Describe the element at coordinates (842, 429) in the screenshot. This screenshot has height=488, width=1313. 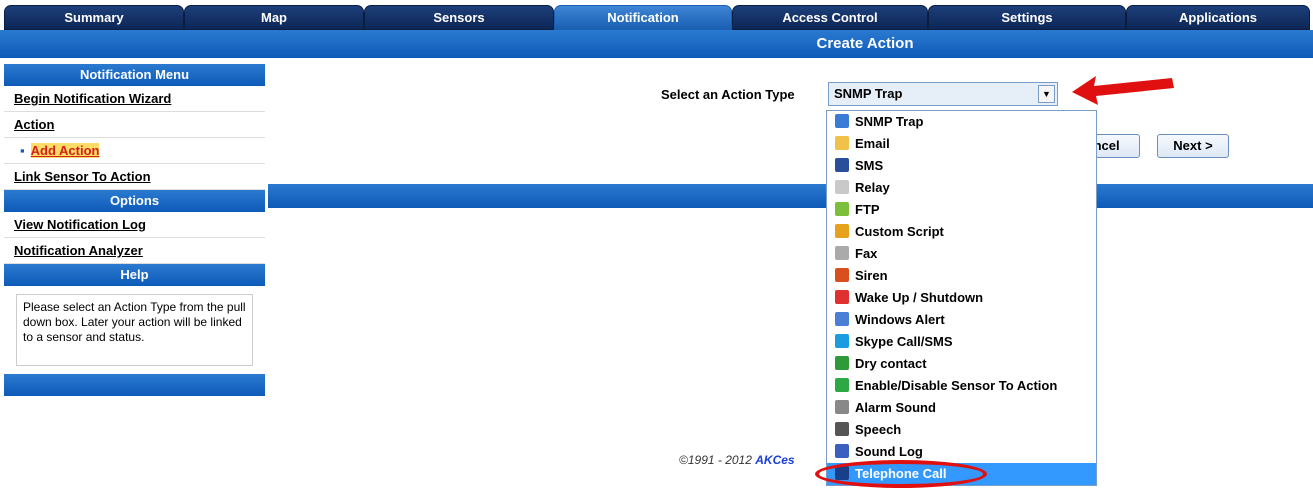
I see `speech-icon` at that location.